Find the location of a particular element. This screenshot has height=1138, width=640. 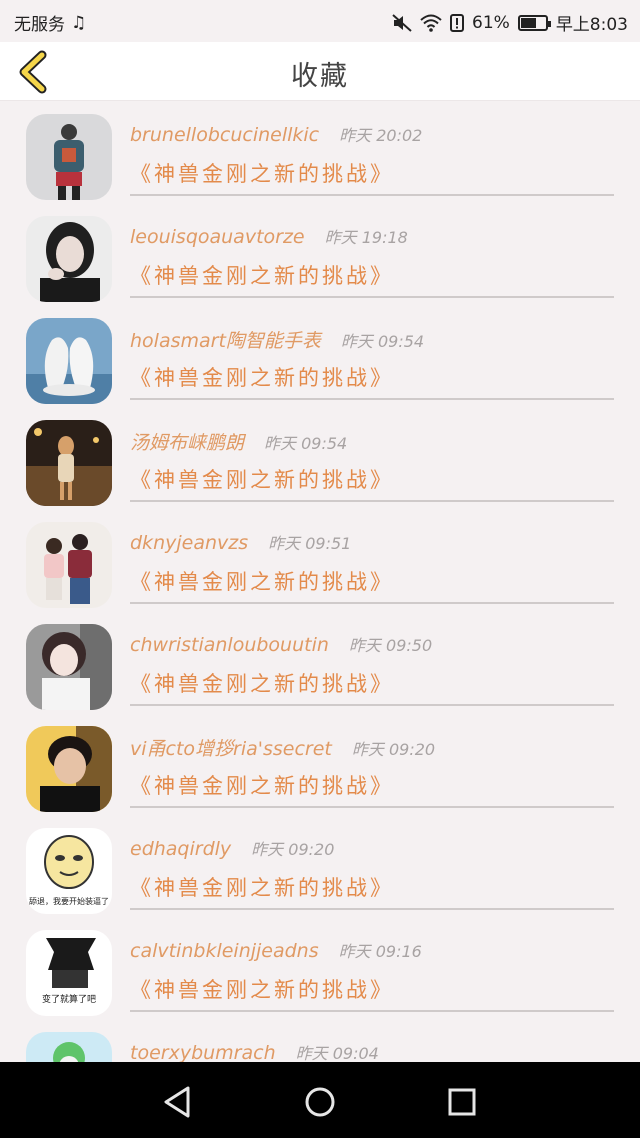

list-item: vi甬cto增拶ria'ssecret 昨天 09:20 《神兽金刚之新的挑战》 is located at coordinates (320, 769).